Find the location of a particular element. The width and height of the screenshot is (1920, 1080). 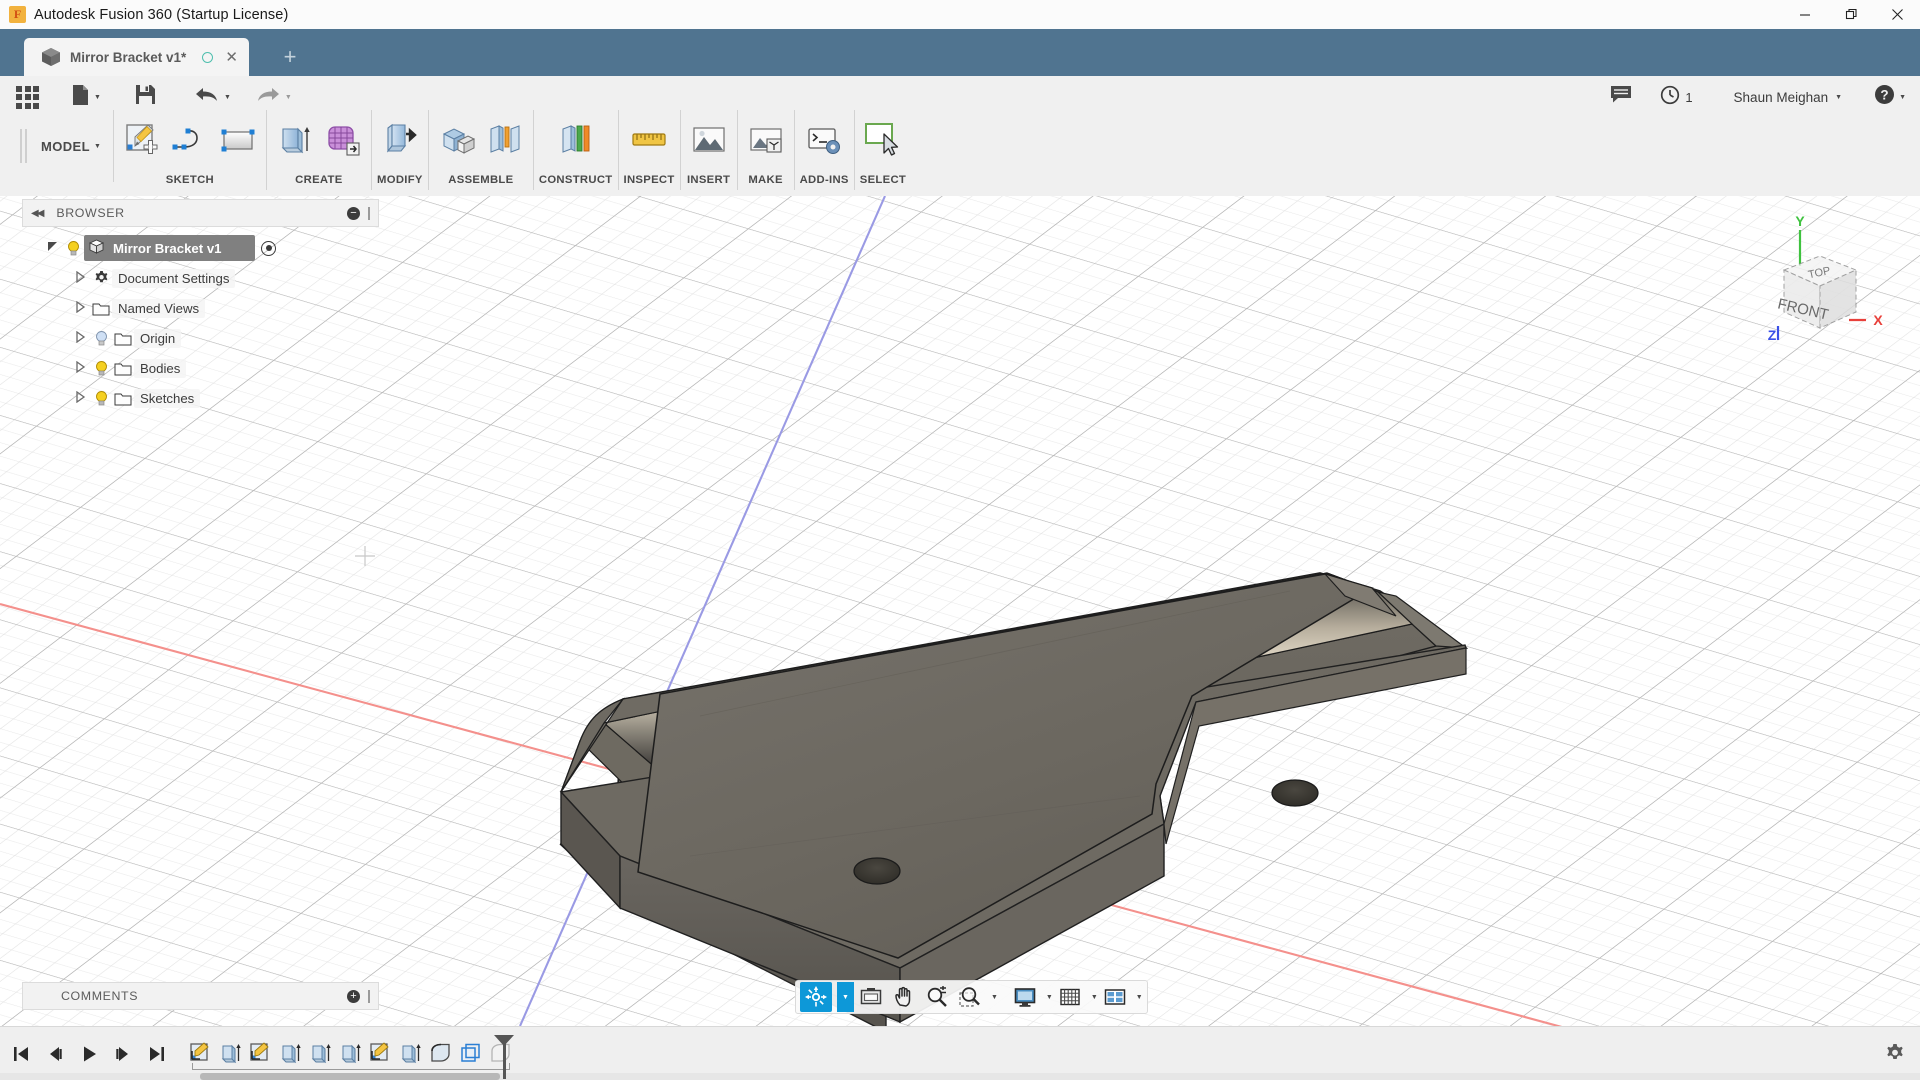

ribbon-panel-label: CREATE is located at coordinates (318, 182).